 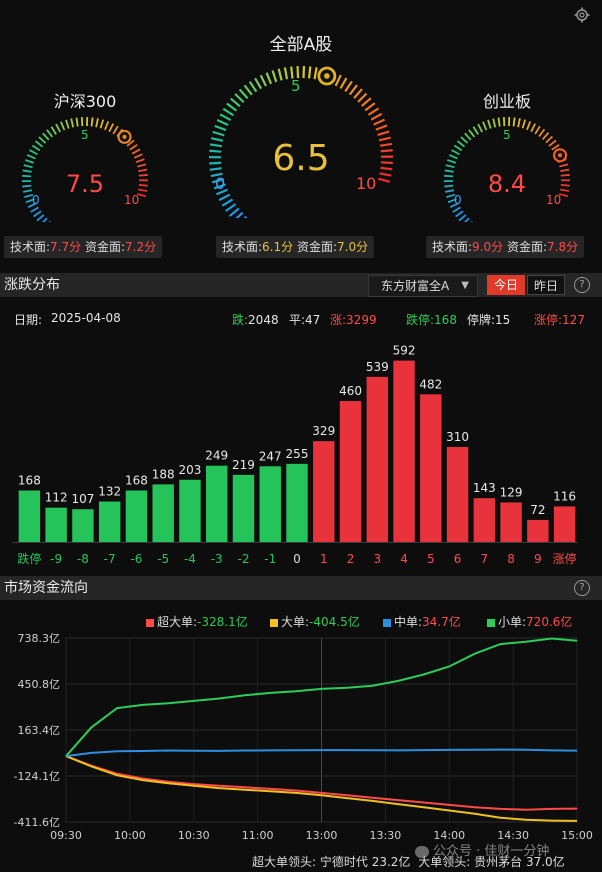 What do you see at coordinates (503, 320) in the screenshot?
I see `halt-value: 15` at bounding box center [503, 320].